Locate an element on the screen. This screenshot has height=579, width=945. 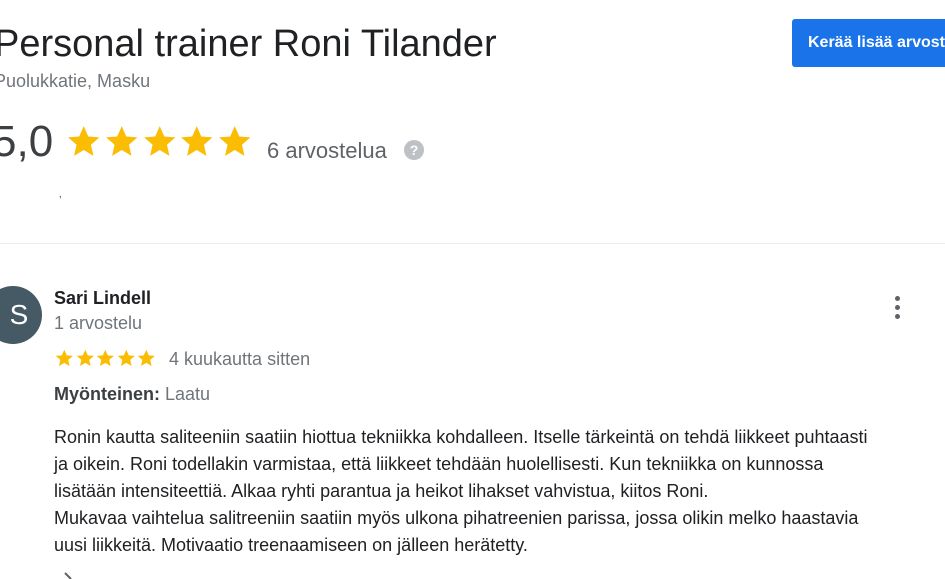
review-count-link: 6 arvostelua is located at coordinates (327, 151).